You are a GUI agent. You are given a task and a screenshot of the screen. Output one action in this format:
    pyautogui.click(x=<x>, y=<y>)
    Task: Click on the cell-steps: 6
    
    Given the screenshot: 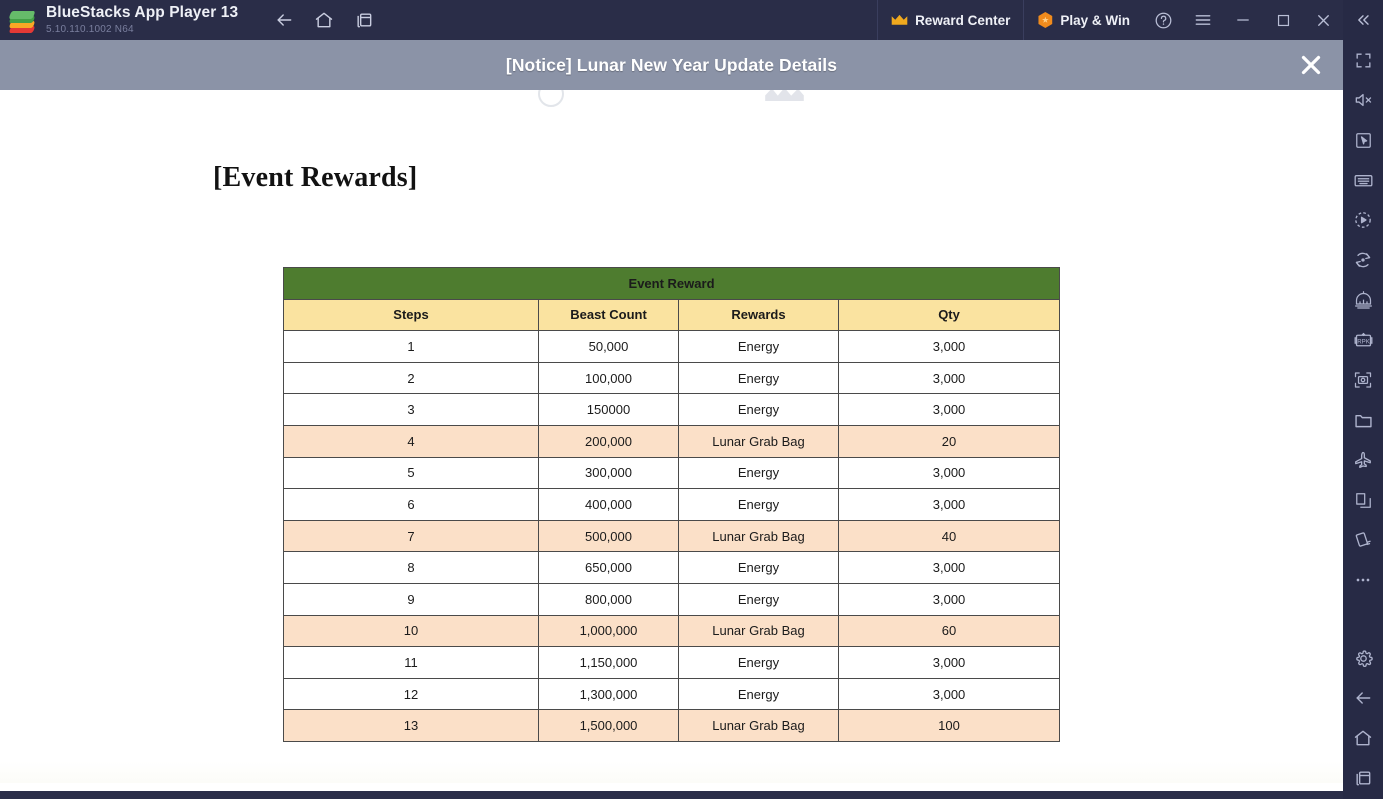 What is the action you would take?
    pyautogui.click(x=411, y=504)
    